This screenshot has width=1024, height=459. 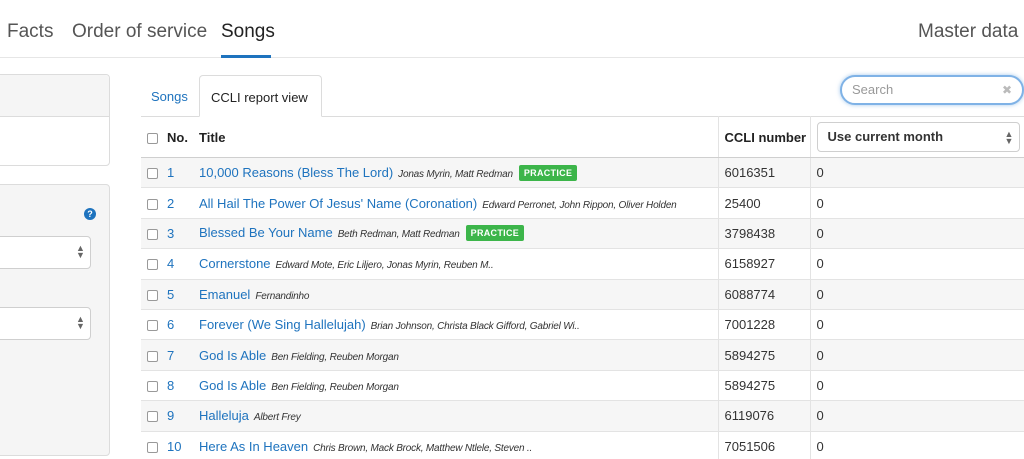 I want to click on month-select-value: Use current month, so click(x=885, y=136).